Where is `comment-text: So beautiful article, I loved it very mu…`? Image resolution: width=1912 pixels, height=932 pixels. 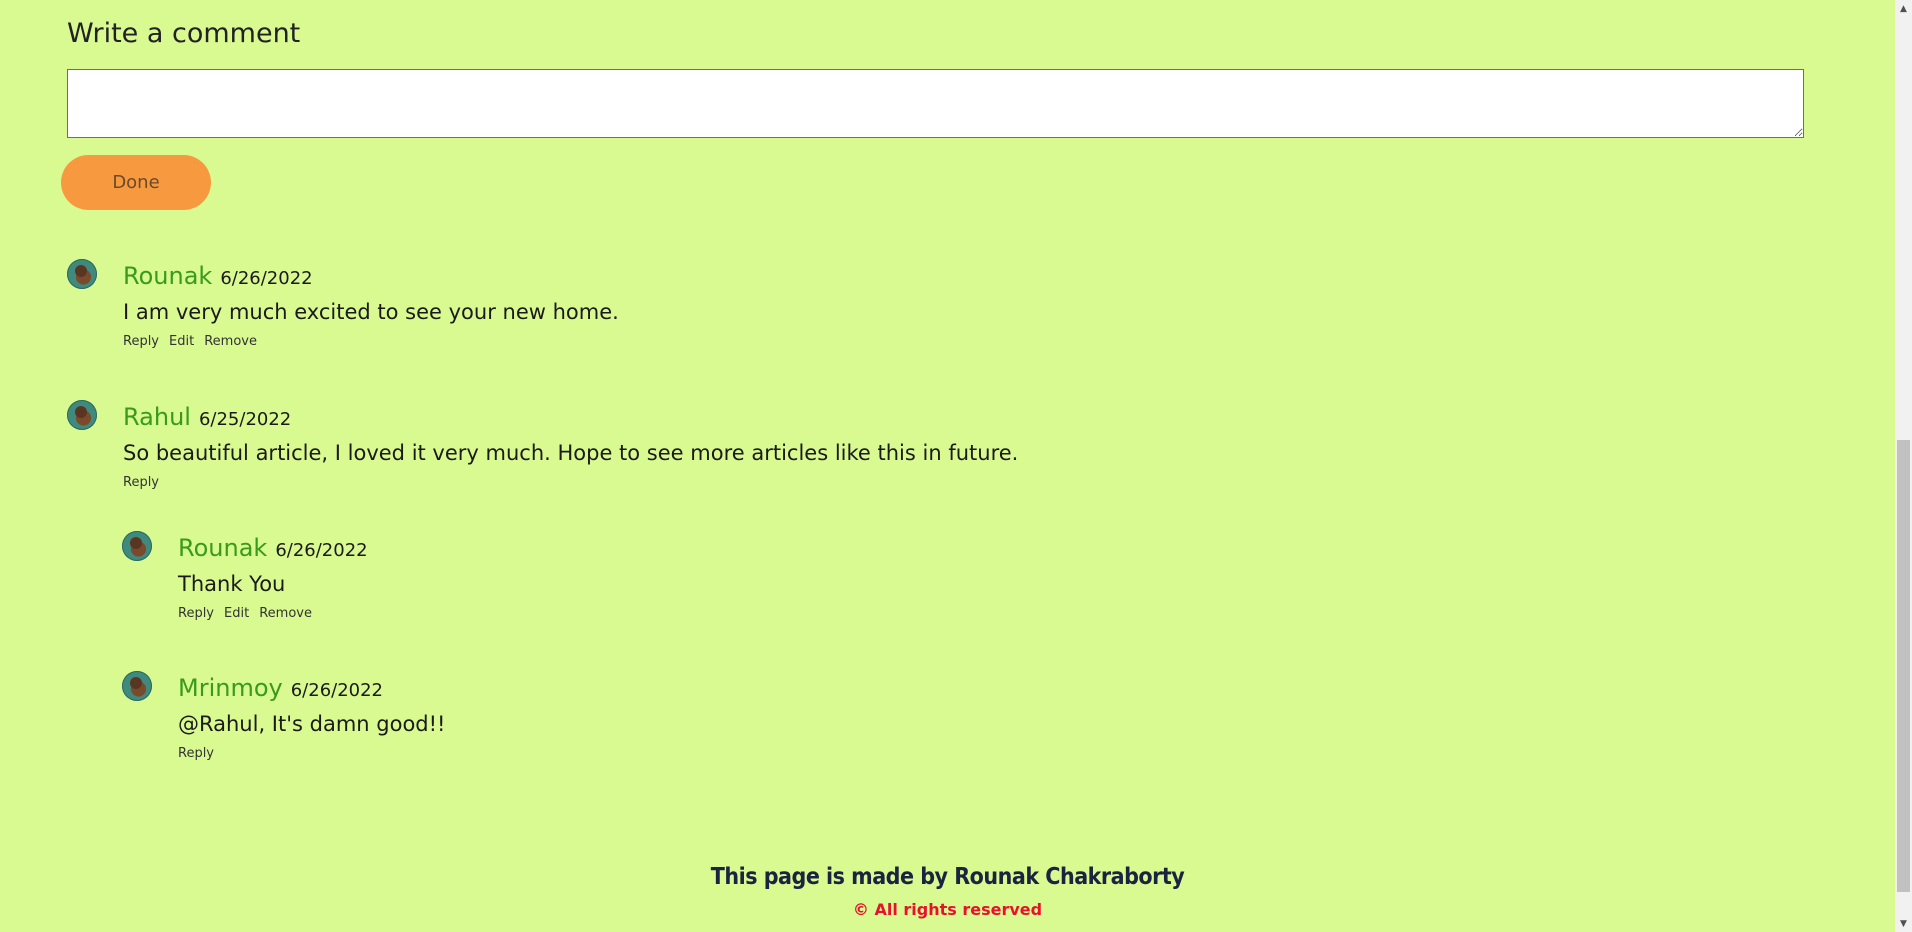 comment-text: So beautiful article, I loved it very mu… is located at coordinates (571, 453).